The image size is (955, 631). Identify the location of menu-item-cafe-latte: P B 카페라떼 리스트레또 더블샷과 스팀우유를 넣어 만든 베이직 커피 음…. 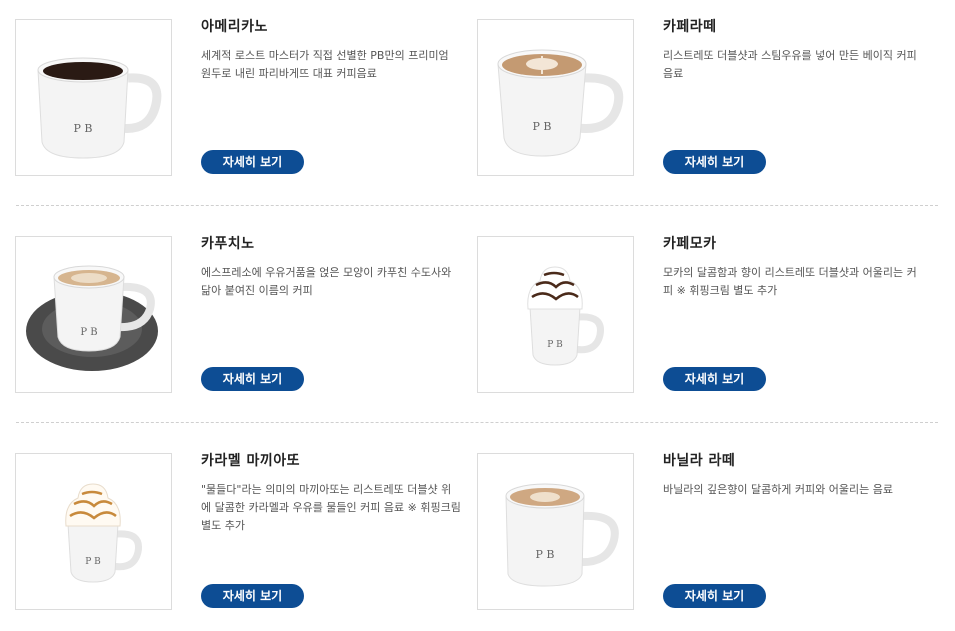
(704, 98).